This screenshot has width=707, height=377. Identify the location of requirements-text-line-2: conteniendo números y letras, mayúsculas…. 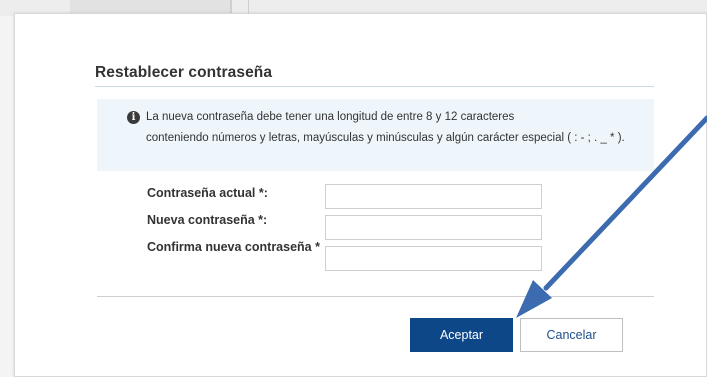
(385, 138).